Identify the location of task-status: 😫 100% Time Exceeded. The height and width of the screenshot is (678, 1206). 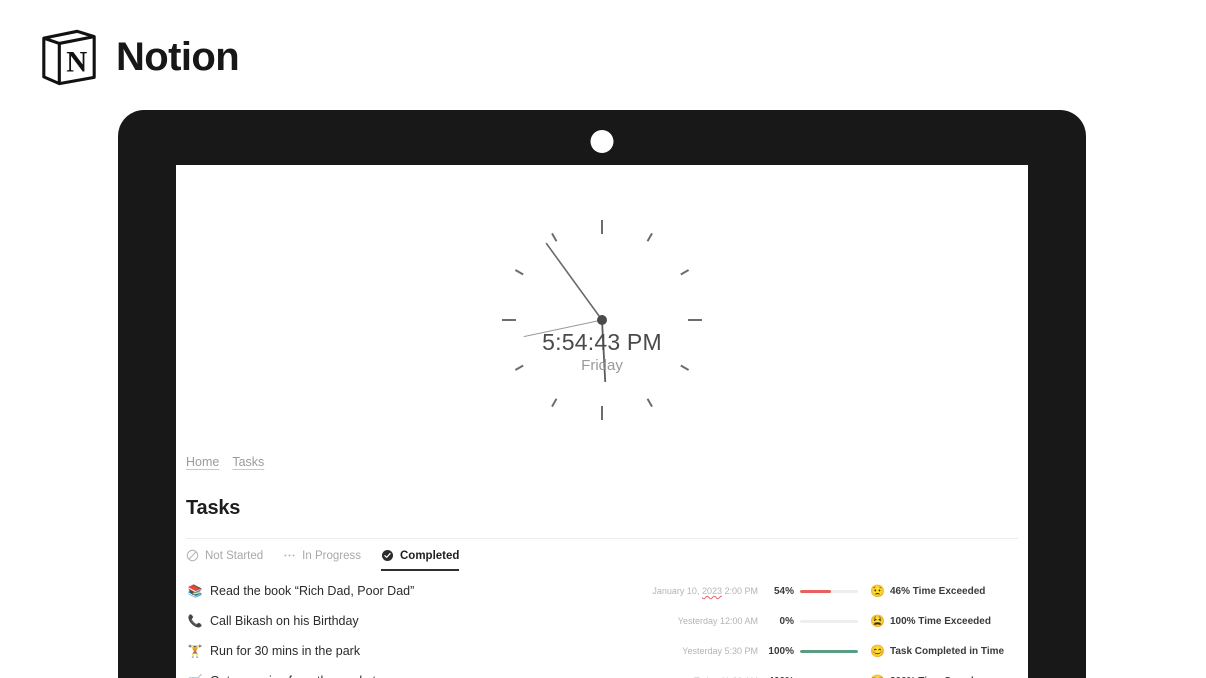
(944, 621).